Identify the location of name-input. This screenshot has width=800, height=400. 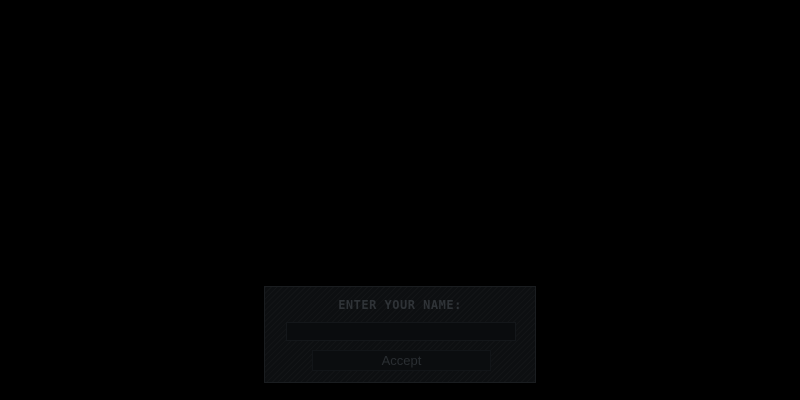
(401, 331).